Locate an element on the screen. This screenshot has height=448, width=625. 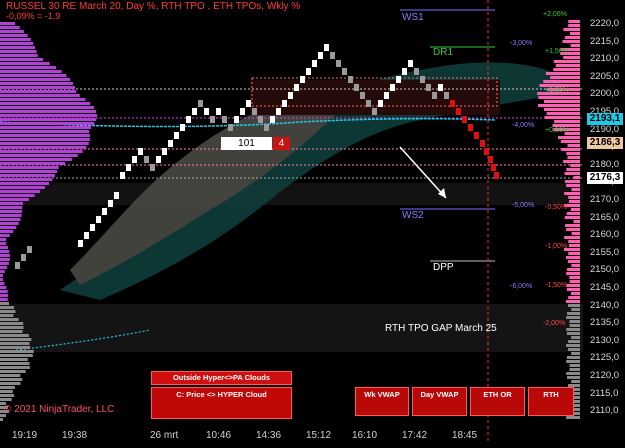
eth-or-button: ETH OR is located at coordinates (497, 401).